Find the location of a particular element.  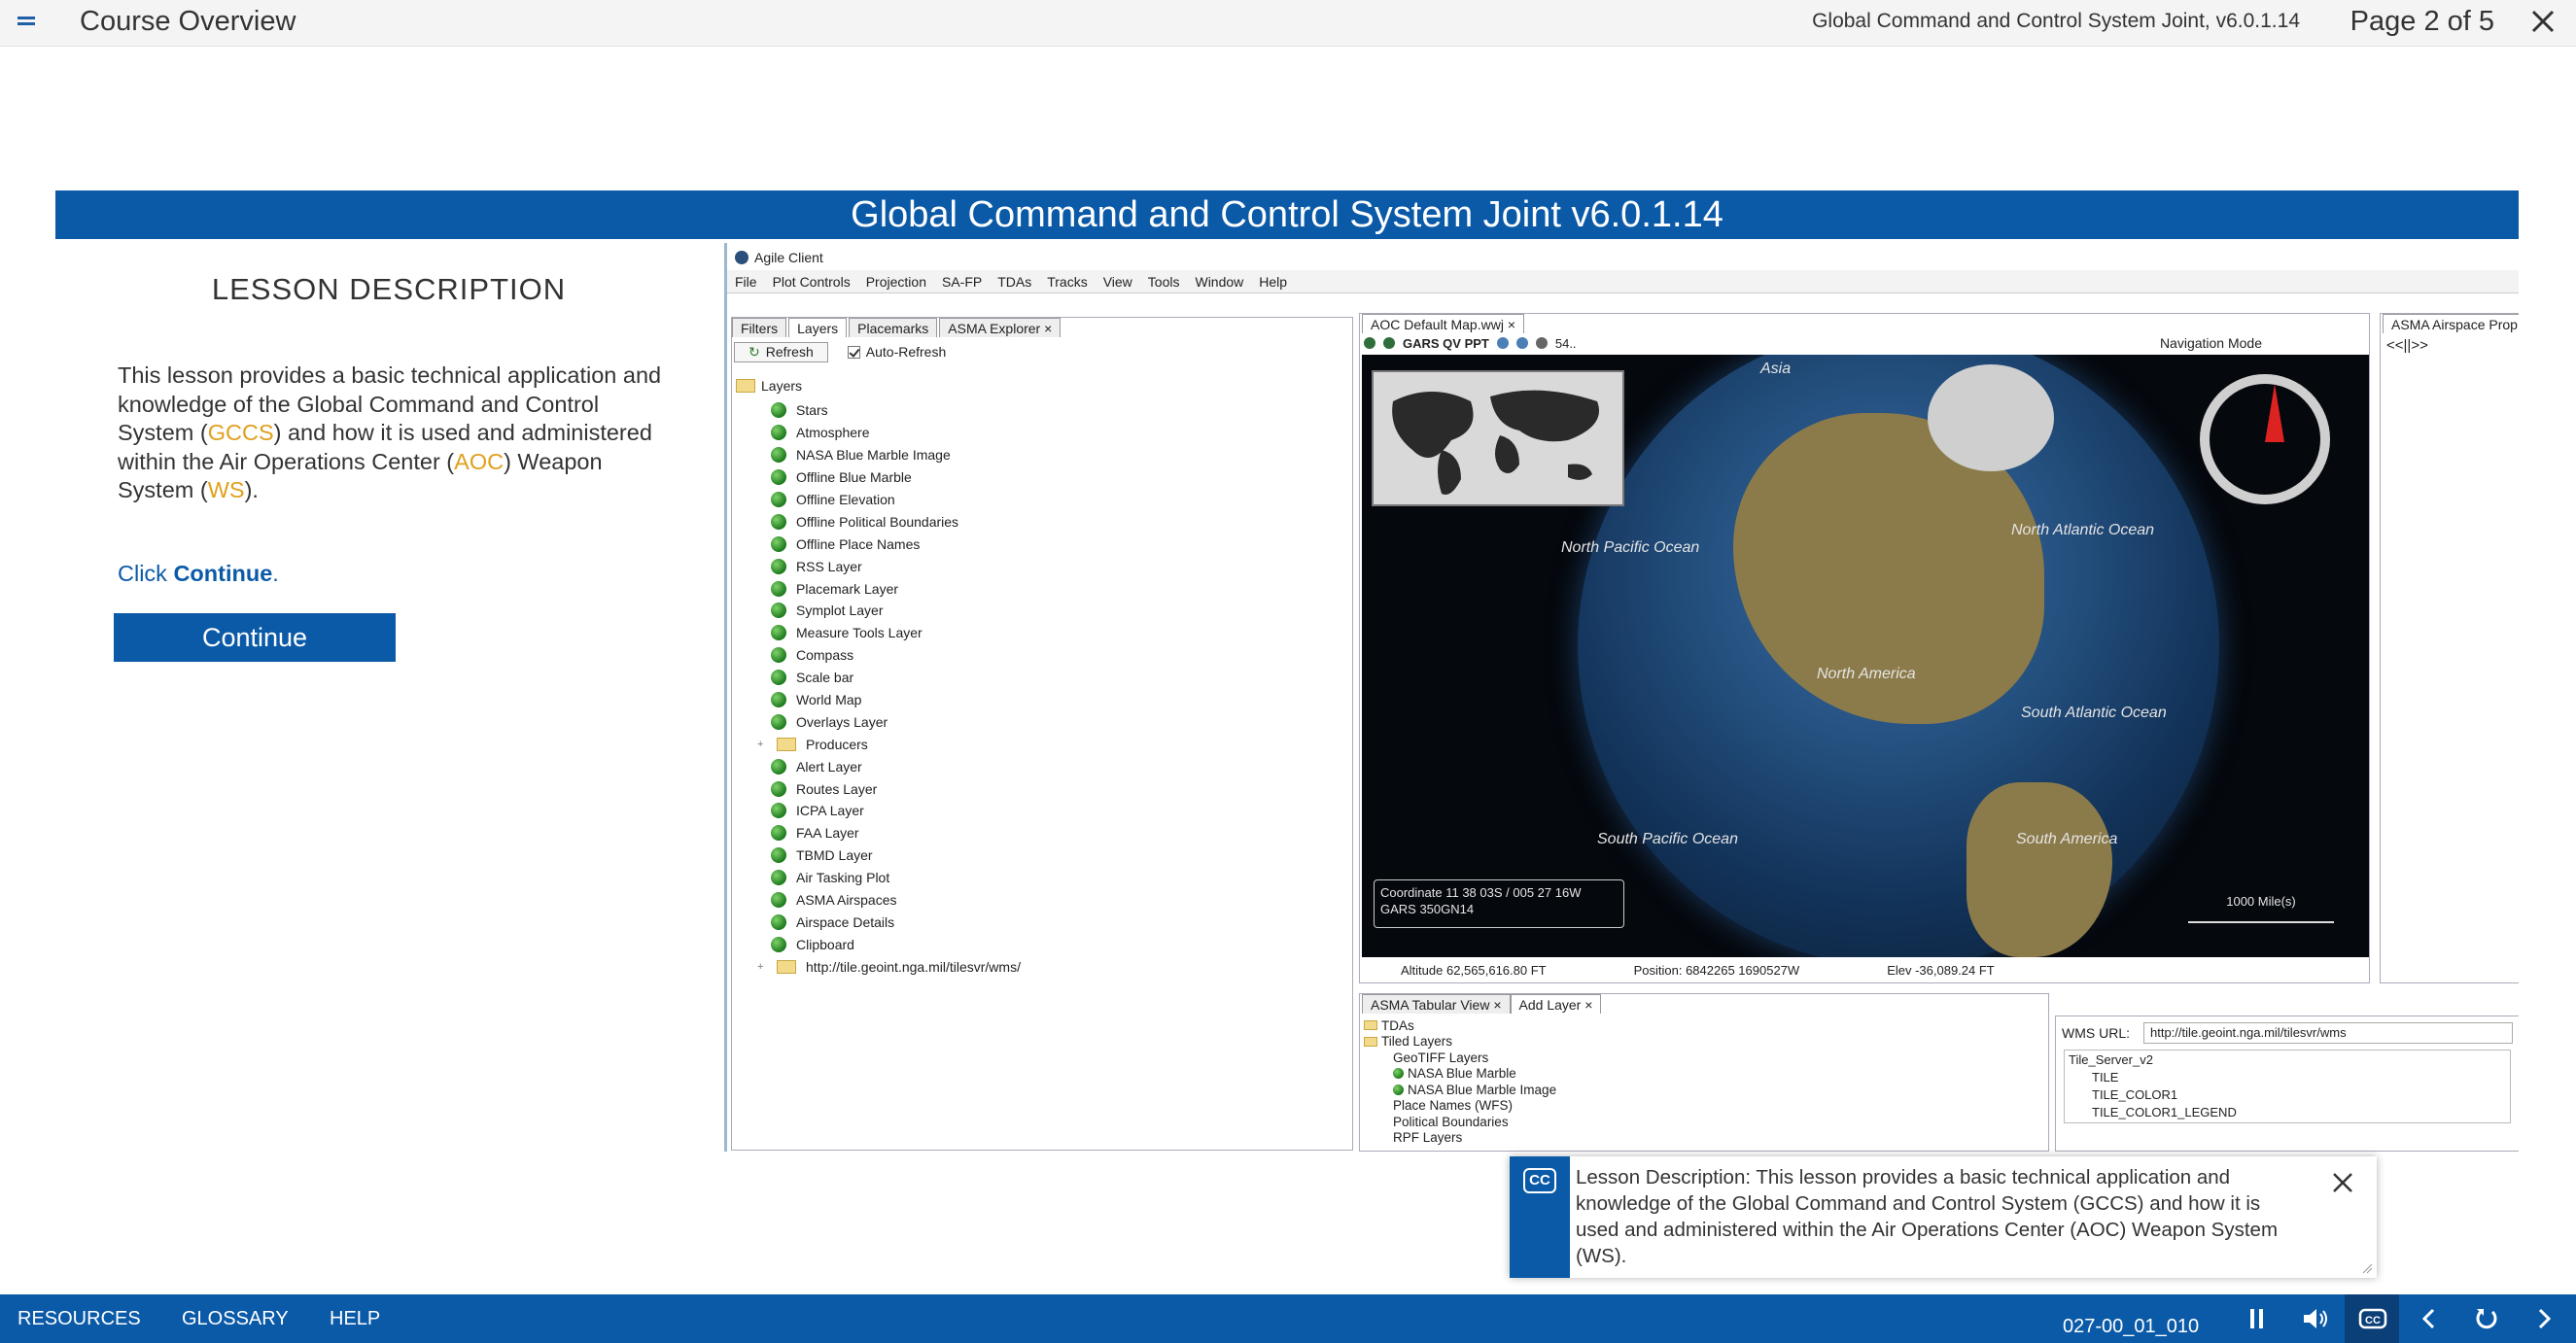

layer-label: Producers is located at coordinates (837, 744).